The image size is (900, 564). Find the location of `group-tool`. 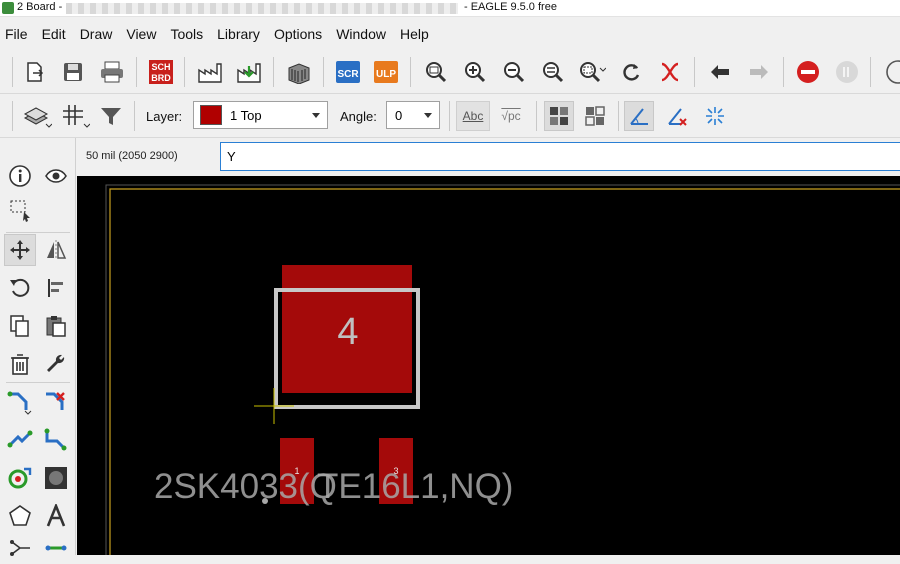

group-tool is located at coordinates (20, 210).